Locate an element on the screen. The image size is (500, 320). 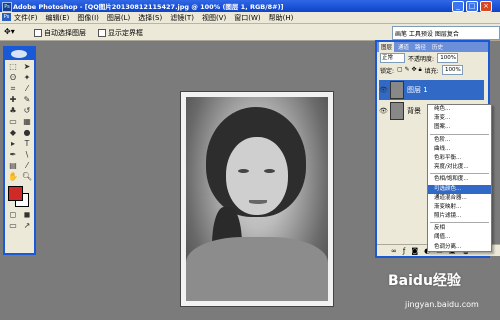
watermark-url: jingyan.baidu.com is located at coordinates (442, 304).